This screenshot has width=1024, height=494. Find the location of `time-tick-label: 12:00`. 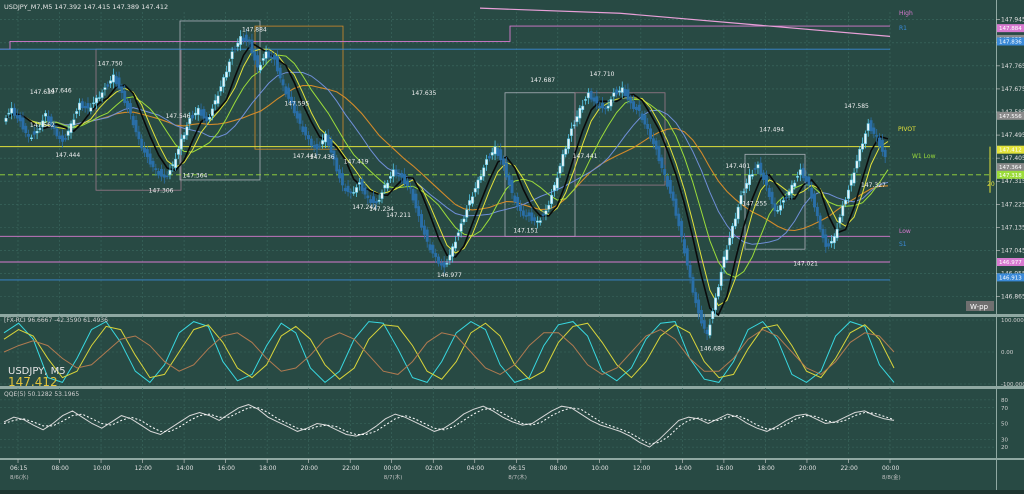

time-tick-label: 12:00 is located at coordinates (641, 468).